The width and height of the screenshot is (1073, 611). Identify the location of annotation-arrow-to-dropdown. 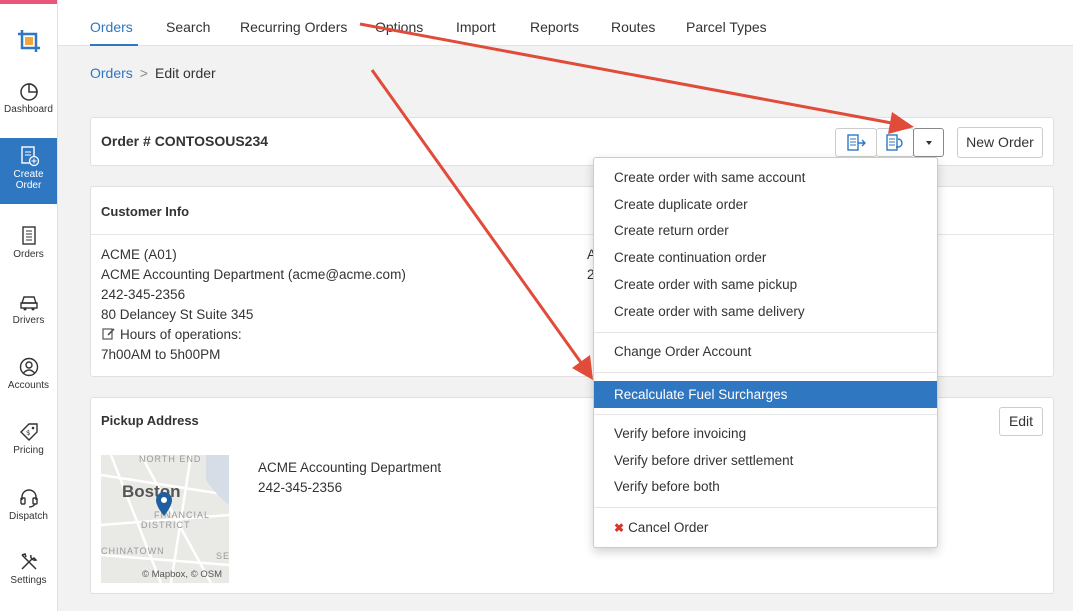
(628, 74).